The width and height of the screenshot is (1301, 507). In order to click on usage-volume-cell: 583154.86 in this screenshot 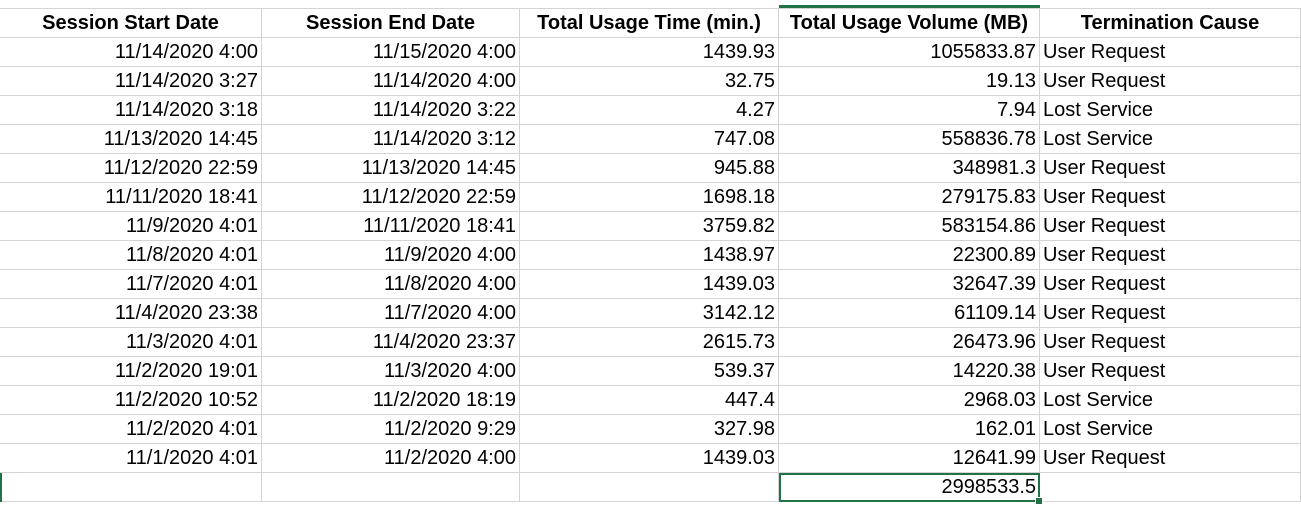, I will do `click(909, 226)`.